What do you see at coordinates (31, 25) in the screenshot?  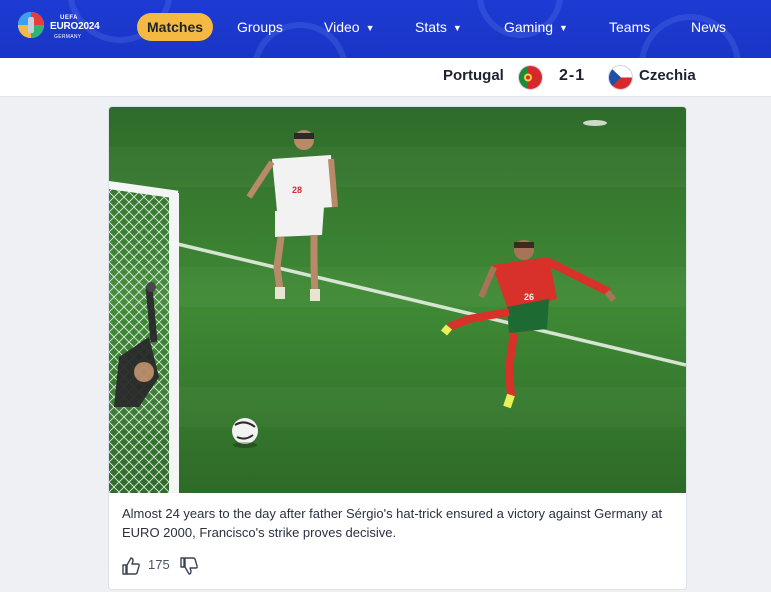 I see `euro-trophy-icon` at bounding box center [31, 25].